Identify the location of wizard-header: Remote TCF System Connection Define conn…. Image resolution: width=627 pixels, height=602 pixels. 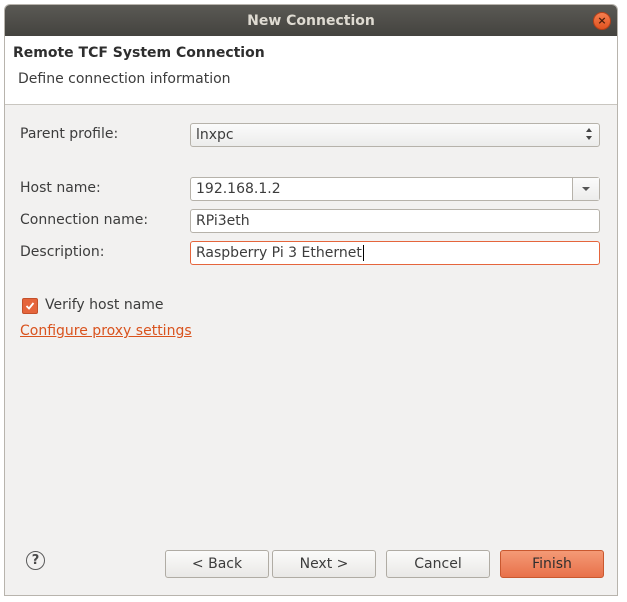
(311, 70).